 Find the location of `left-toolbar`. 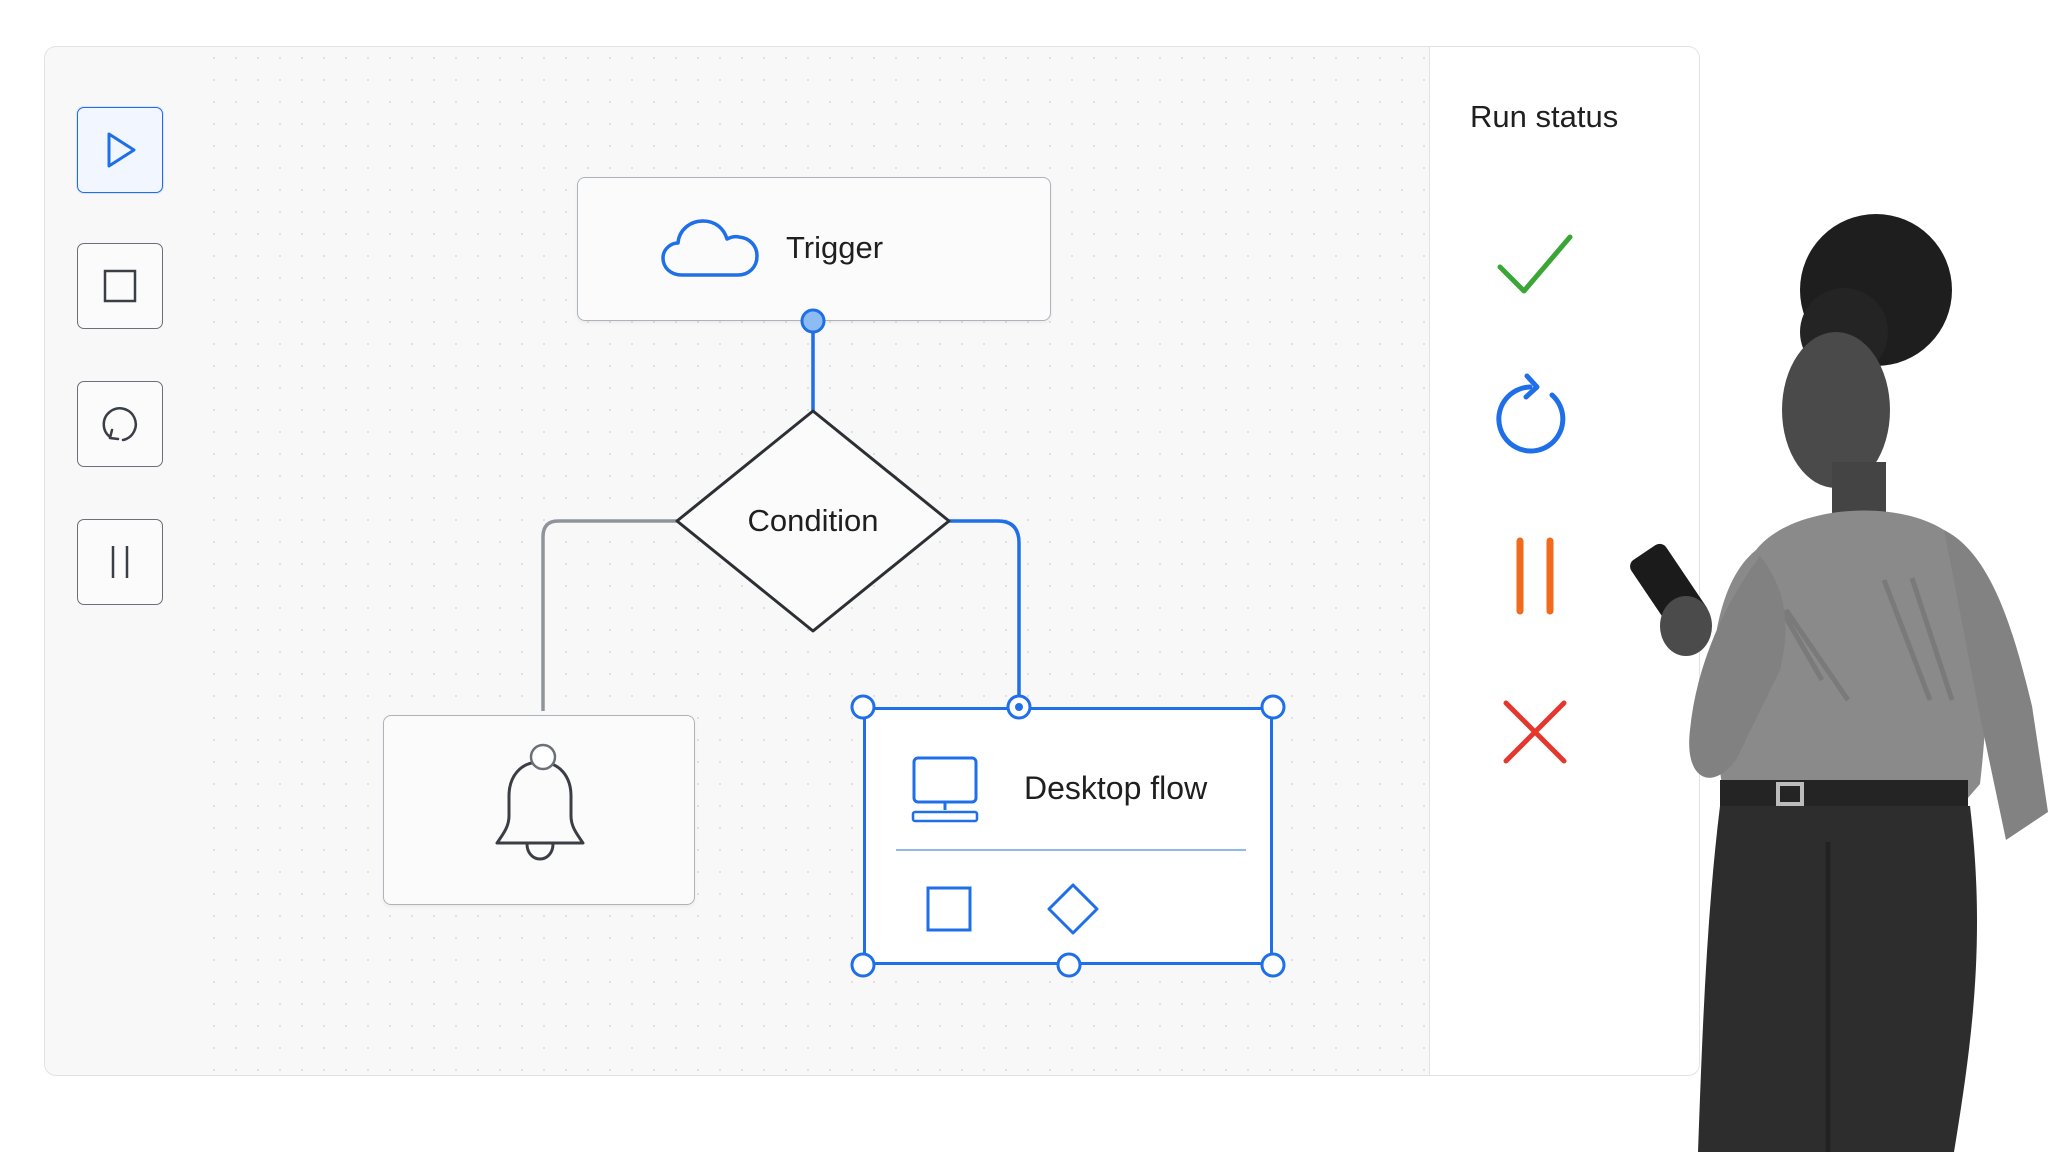

left-toolbar is located at coordinates (124, 561).